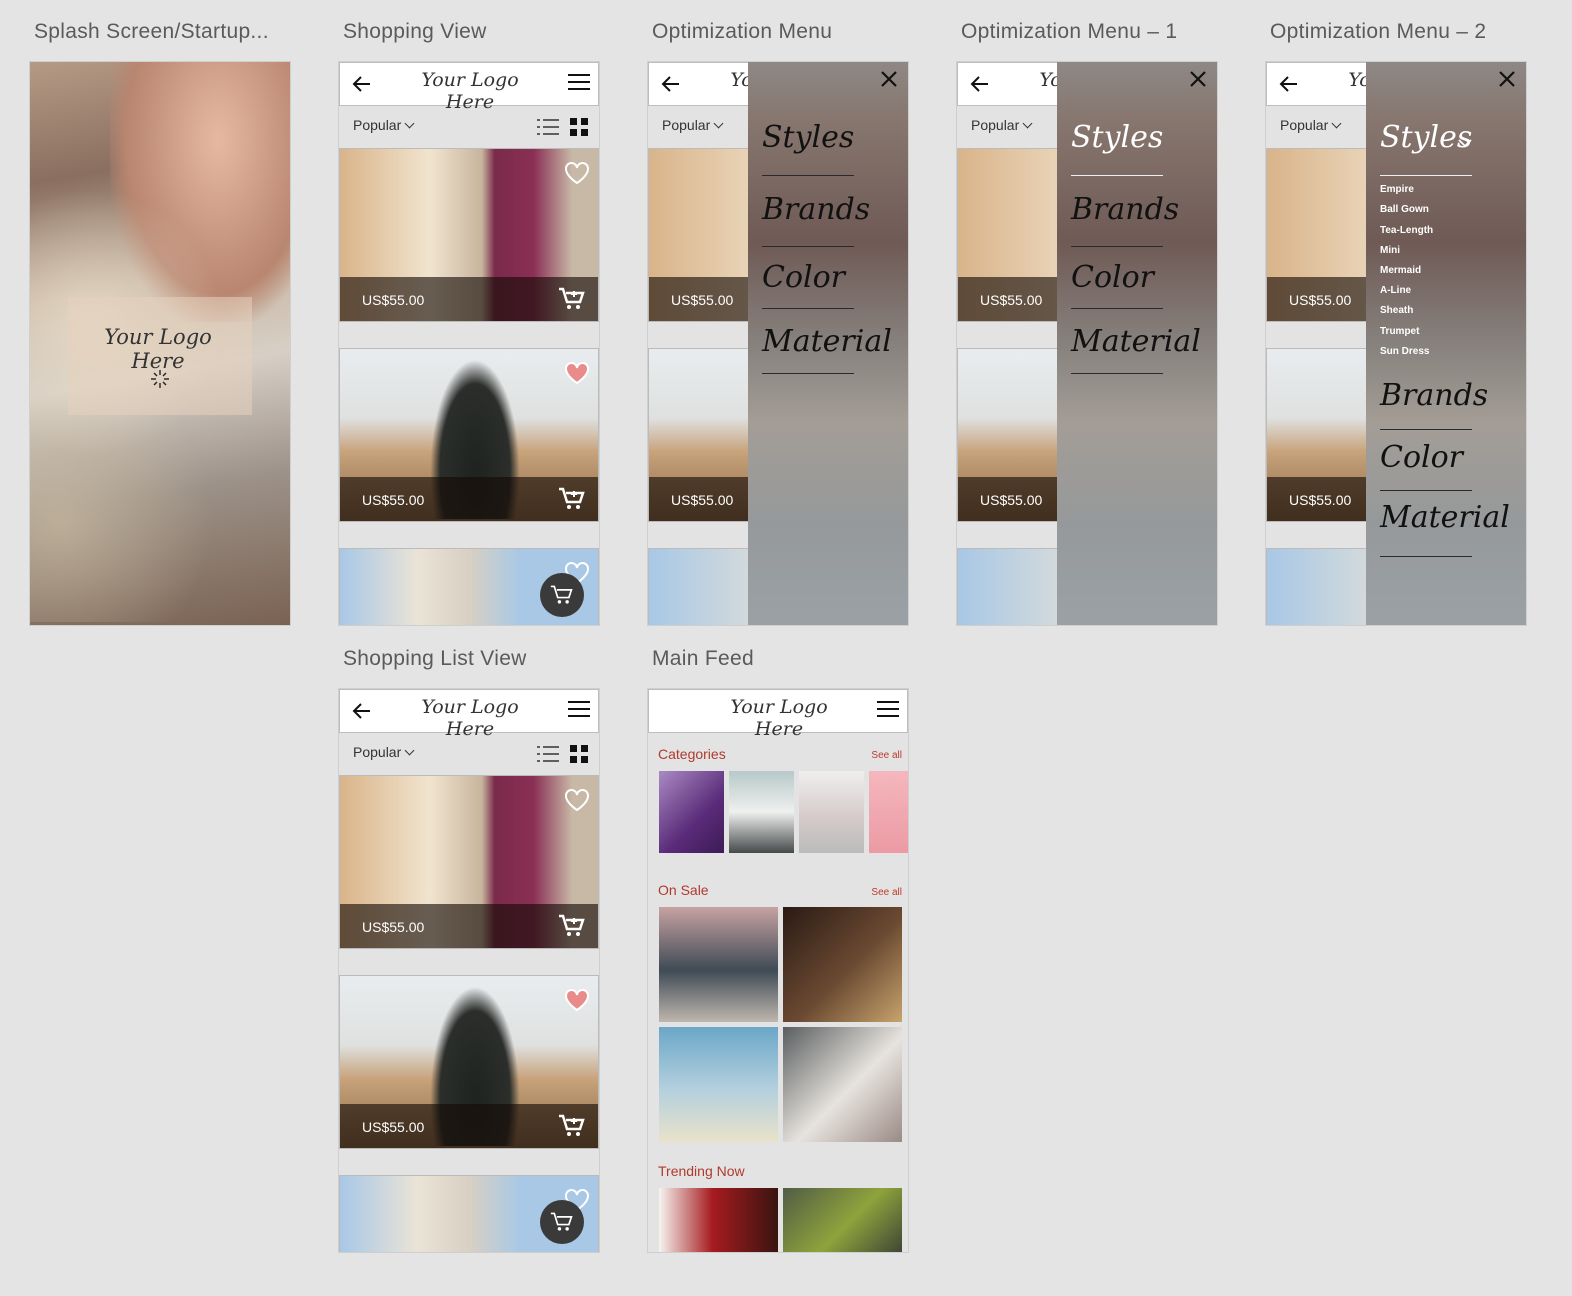  What do you see at coordinates (1404, 209) in the screenshot?
I see `style-option: Ball Gown` at bounding box center [1404, 209].